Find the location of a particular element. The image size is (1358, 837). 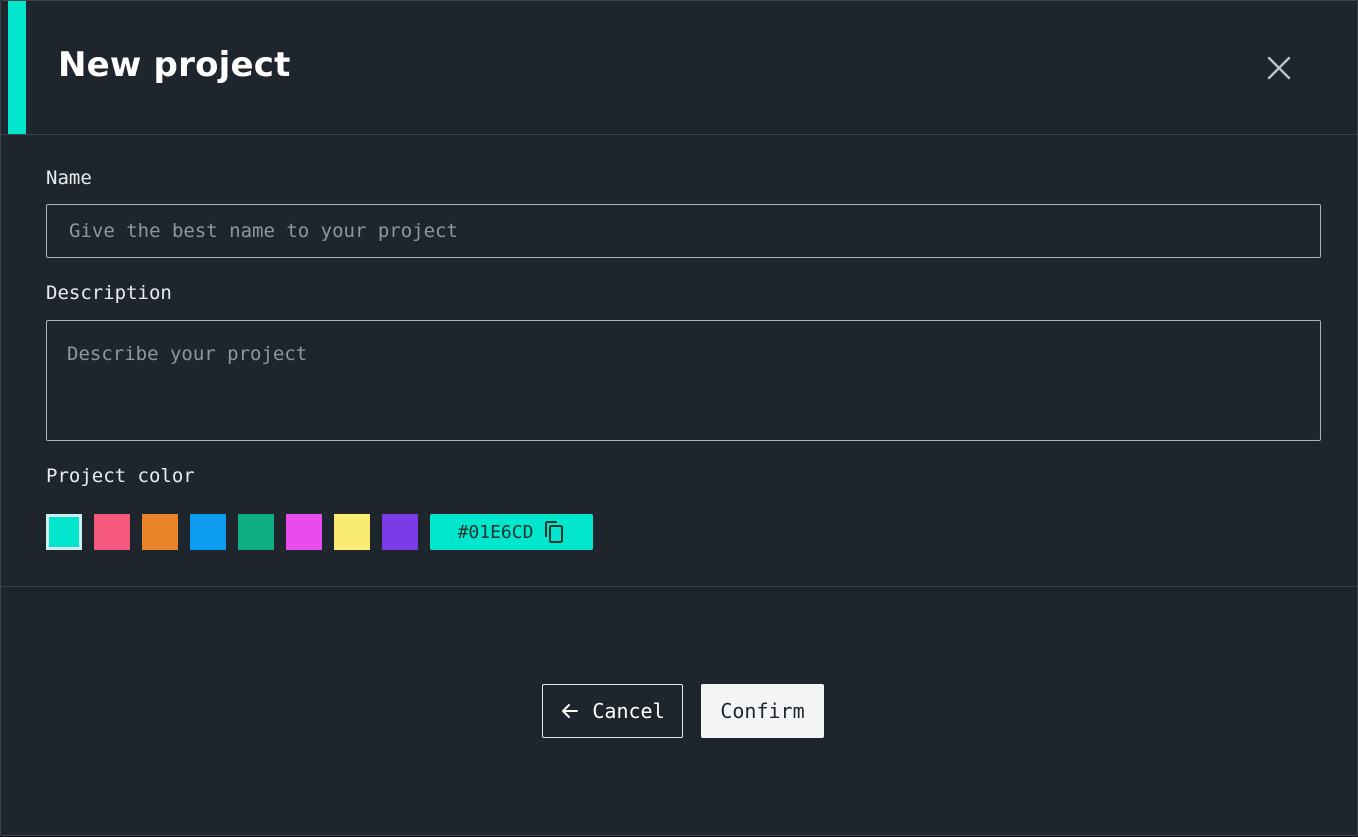

project-color-label: Project color is located at coordinates (120, 476).